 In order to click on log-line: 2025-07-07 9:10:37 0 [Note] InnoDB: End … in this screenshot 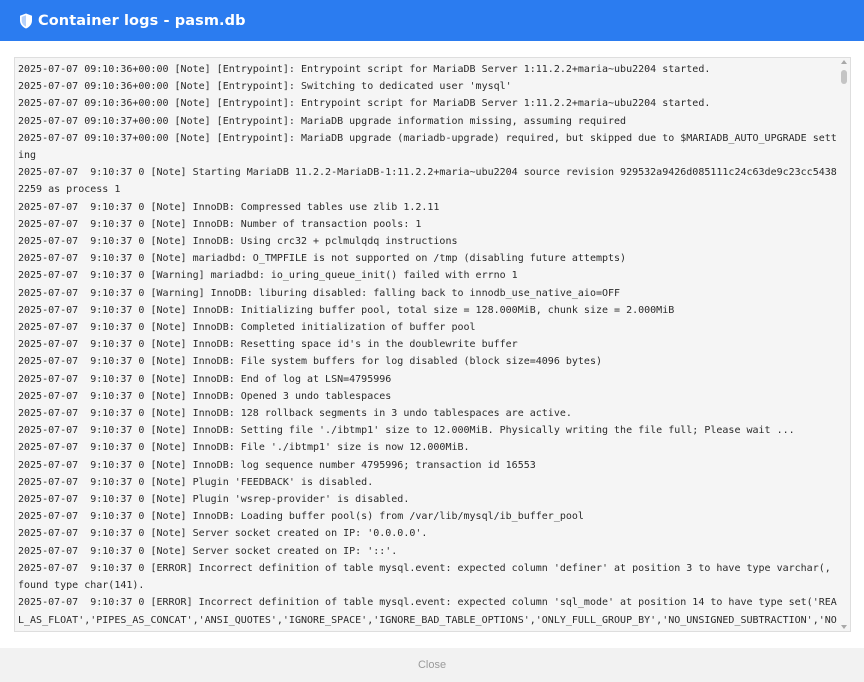, I will do `click(205, 379)`.